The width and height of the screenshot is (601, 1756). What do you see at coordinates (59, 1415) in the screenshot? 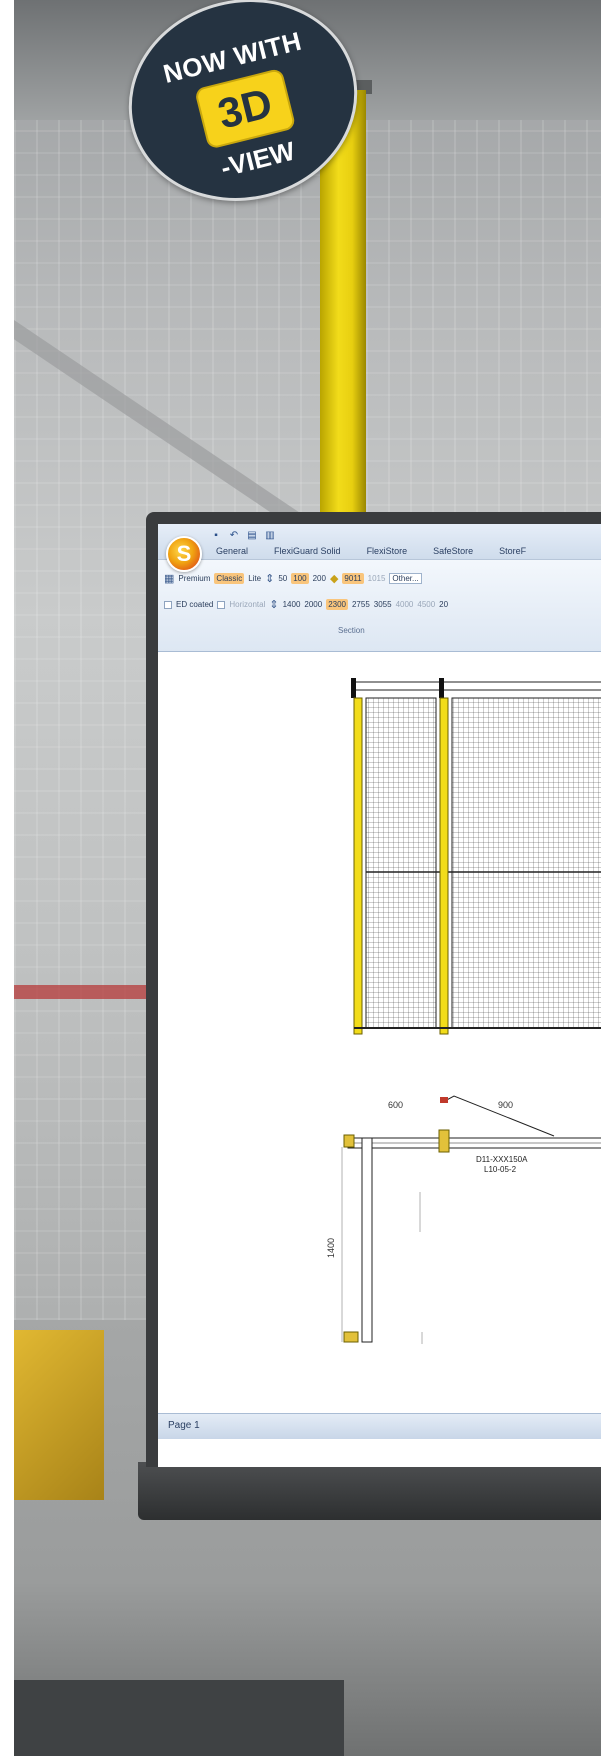
I see `yellow-bin` at bounding box center [59, 1415].